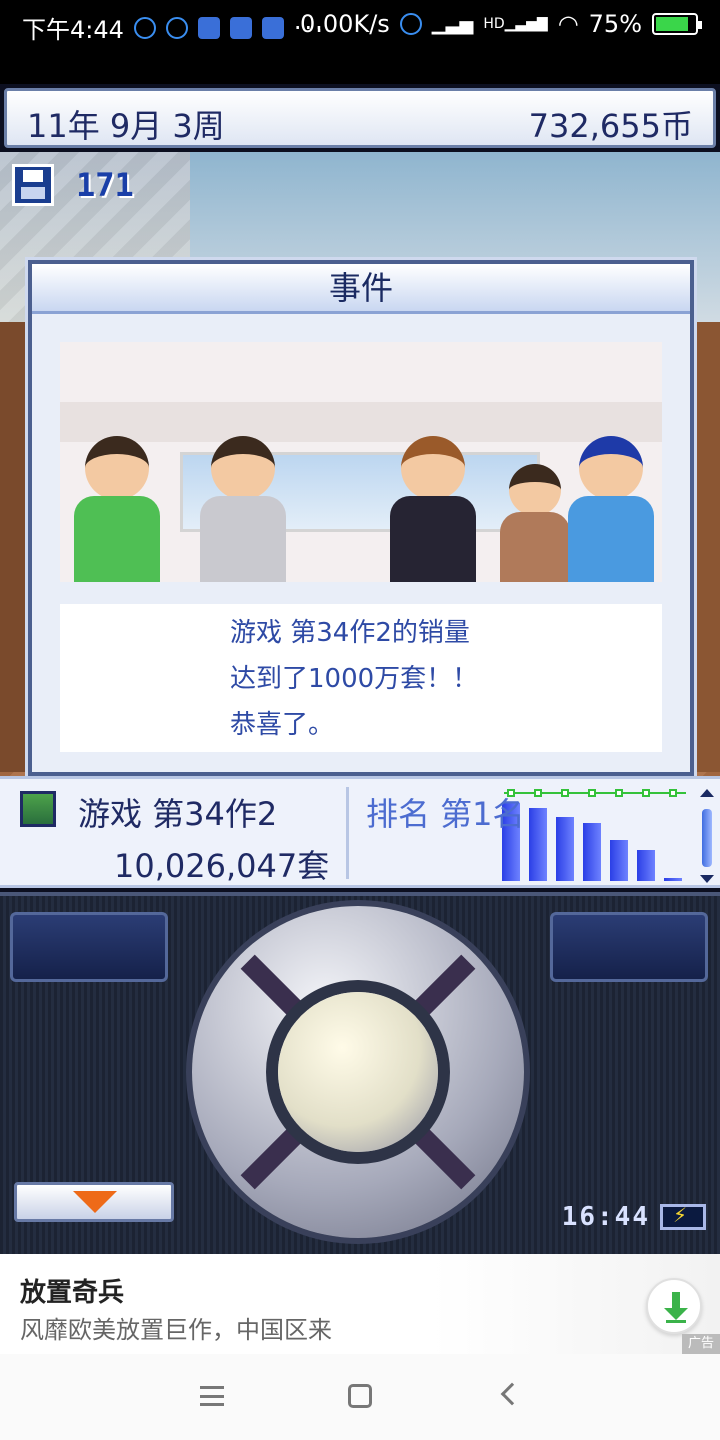  What do you see at coordinates (89, 947) in the screenshot?
I see `left-soft-key` at bounding box center [89, 947].